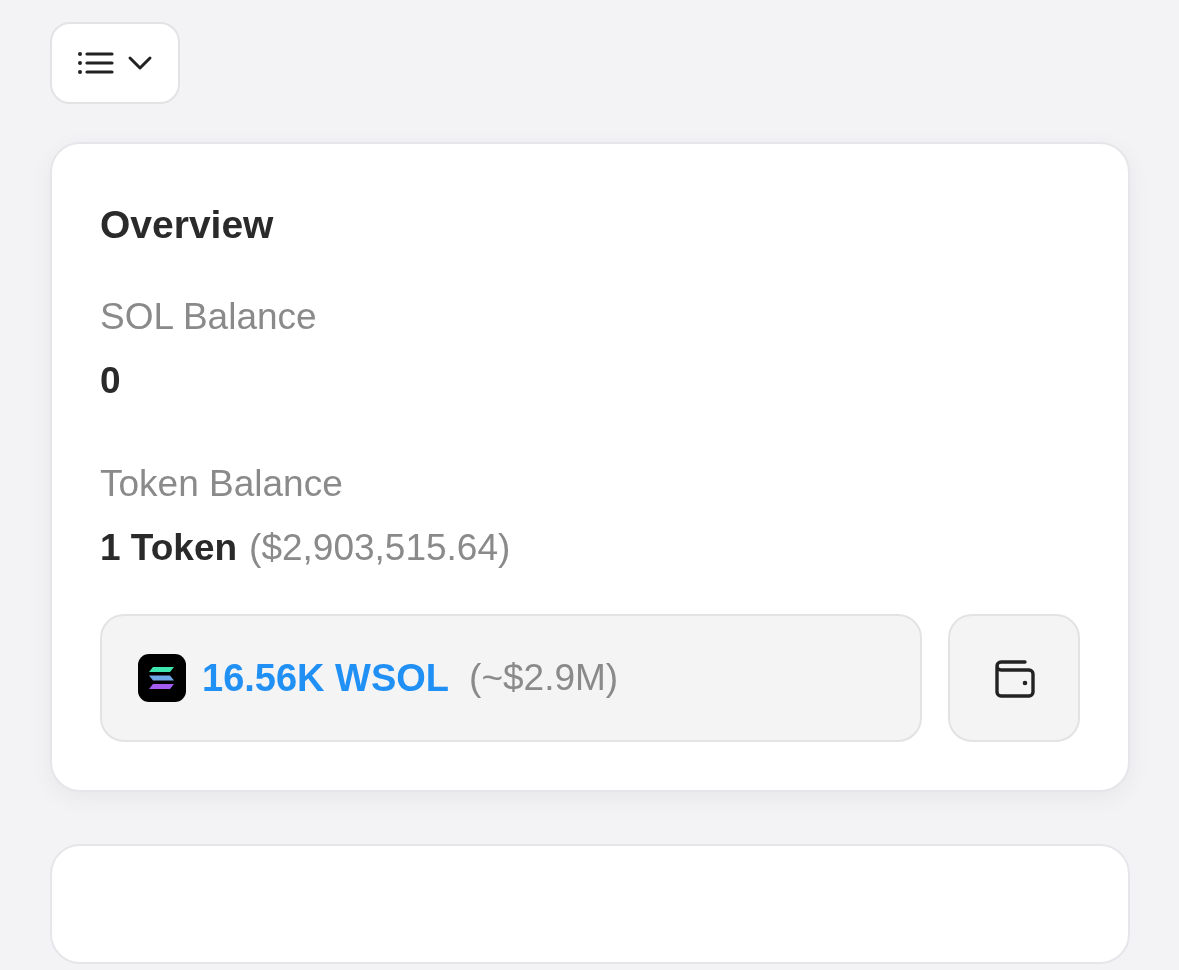  I want to click on card-title: Overview, so click(187, 225).